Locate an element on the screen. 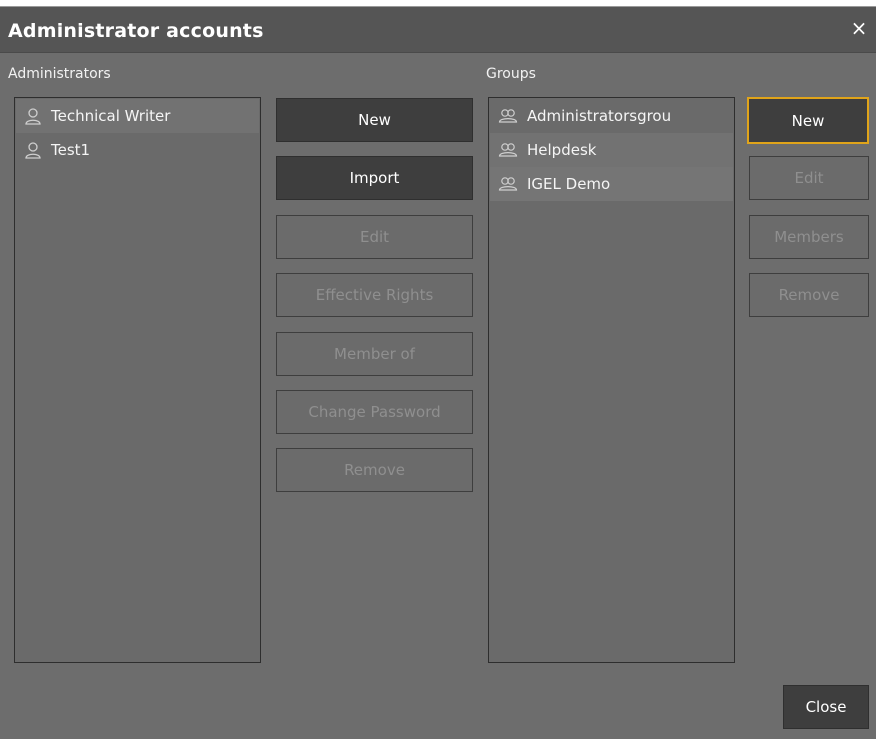 This screenshot has height=739, width=876. close-button: Close is located at coordinates (826, 707).